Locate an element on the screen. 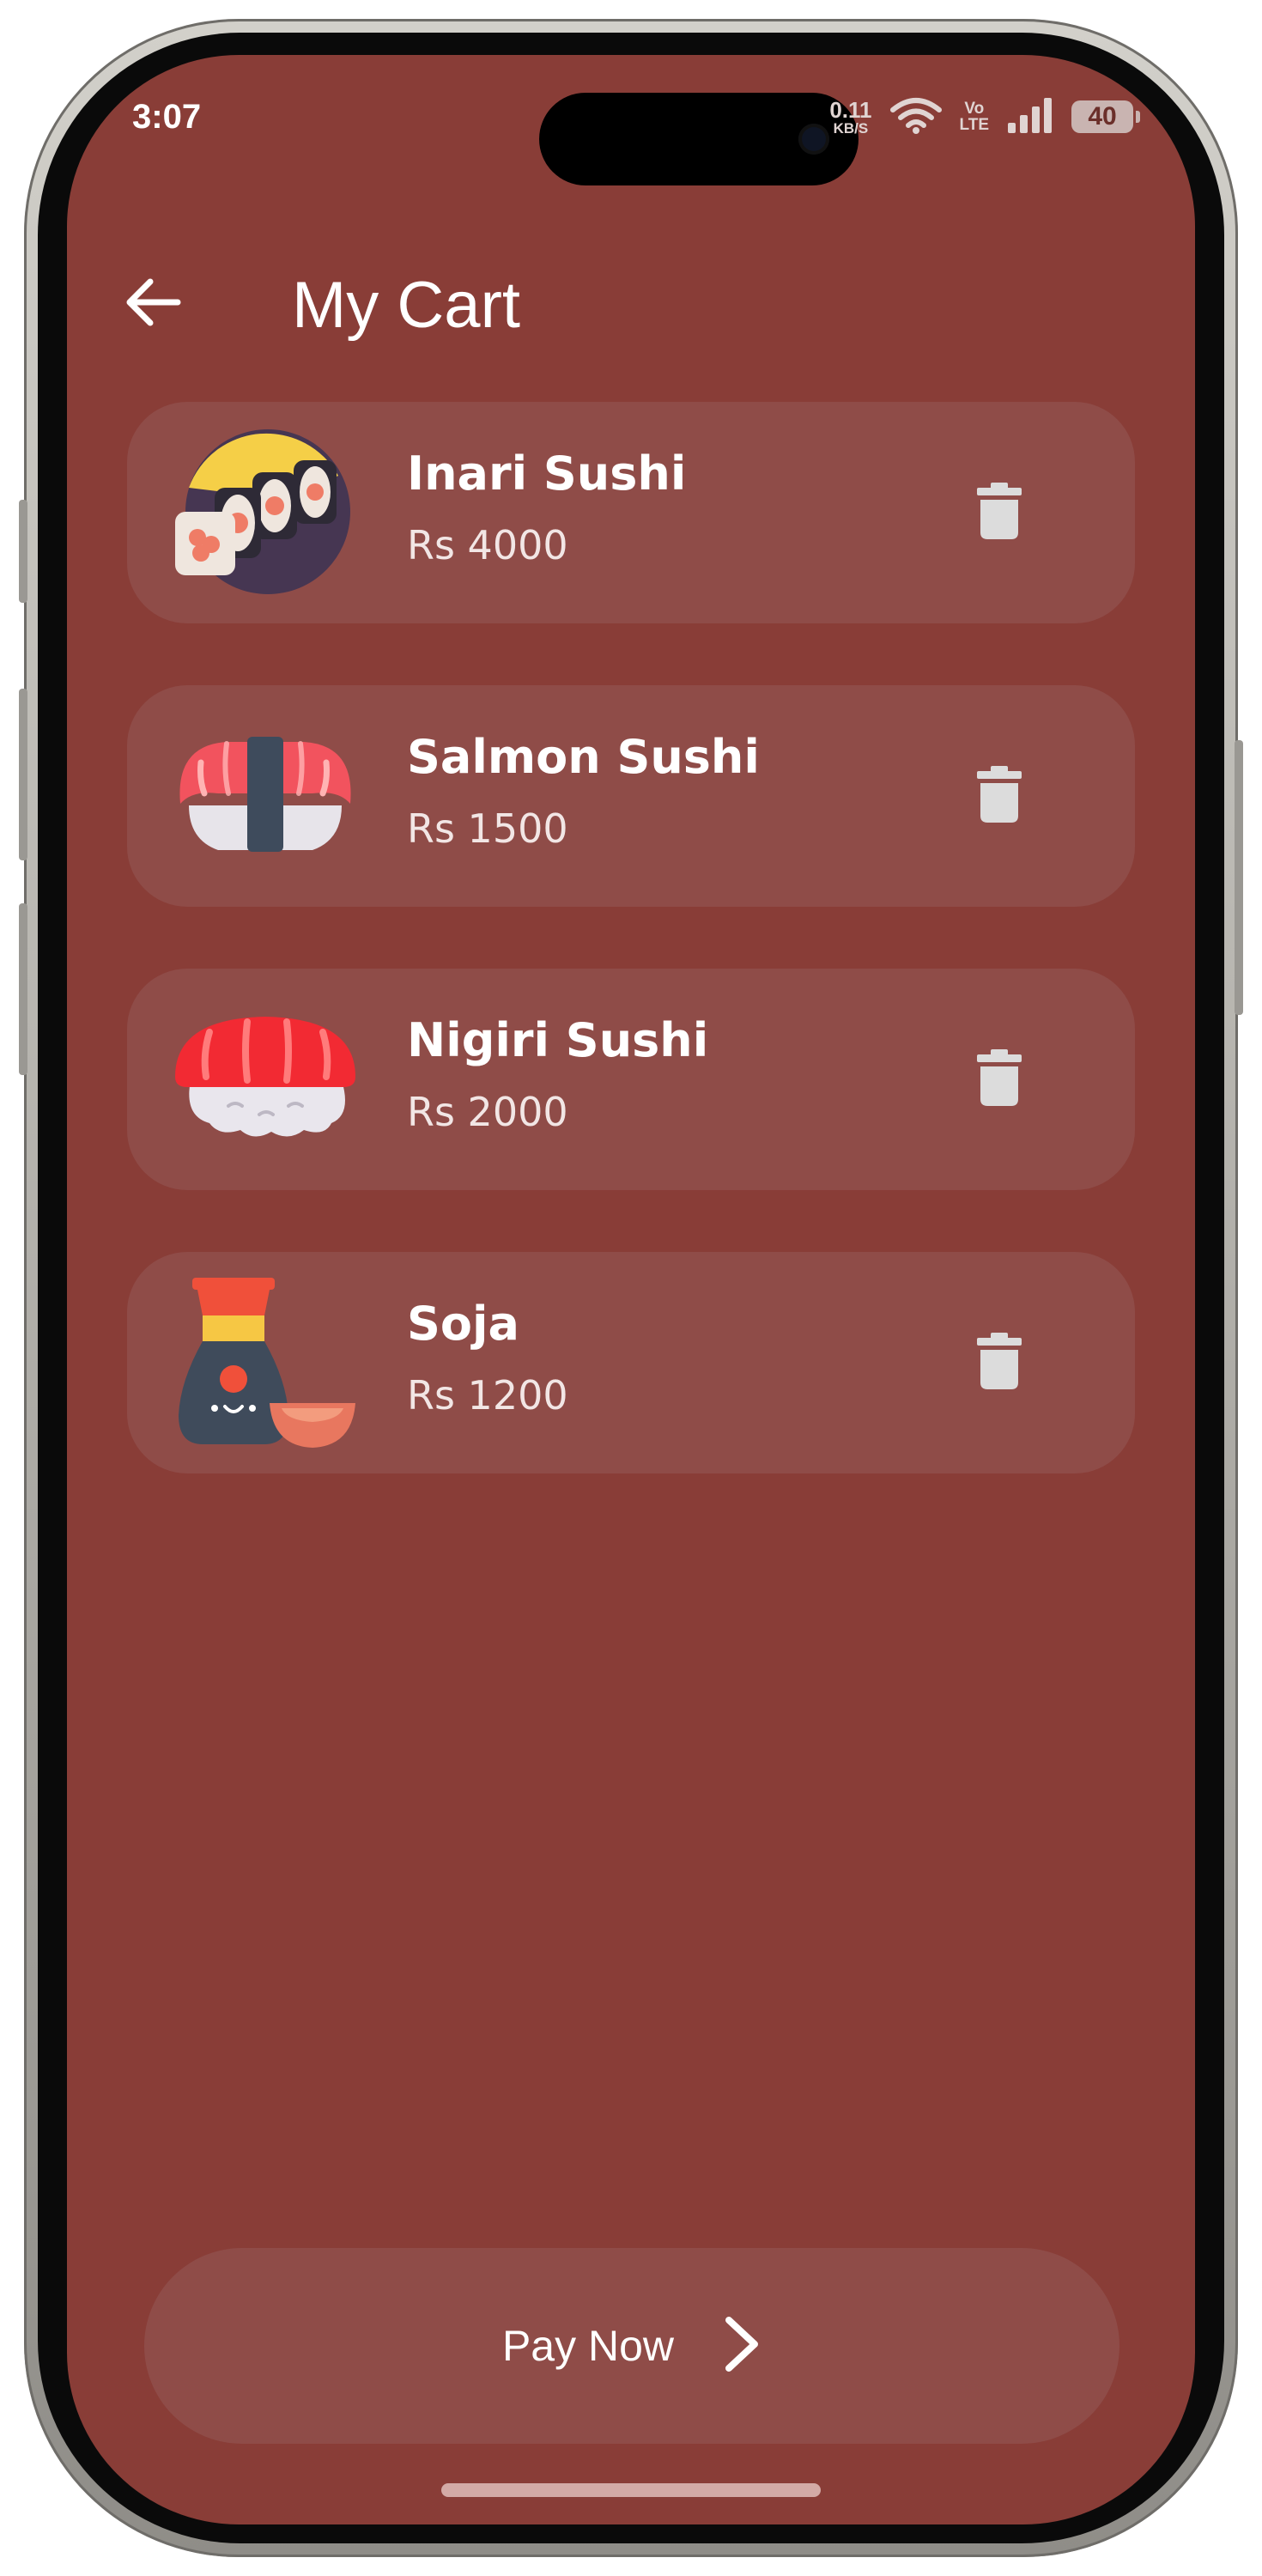 Image resolution: width=1262 pixels, height=2576 pixels. volte-indicator: Vo LTE is located at coordinates (974, 117).